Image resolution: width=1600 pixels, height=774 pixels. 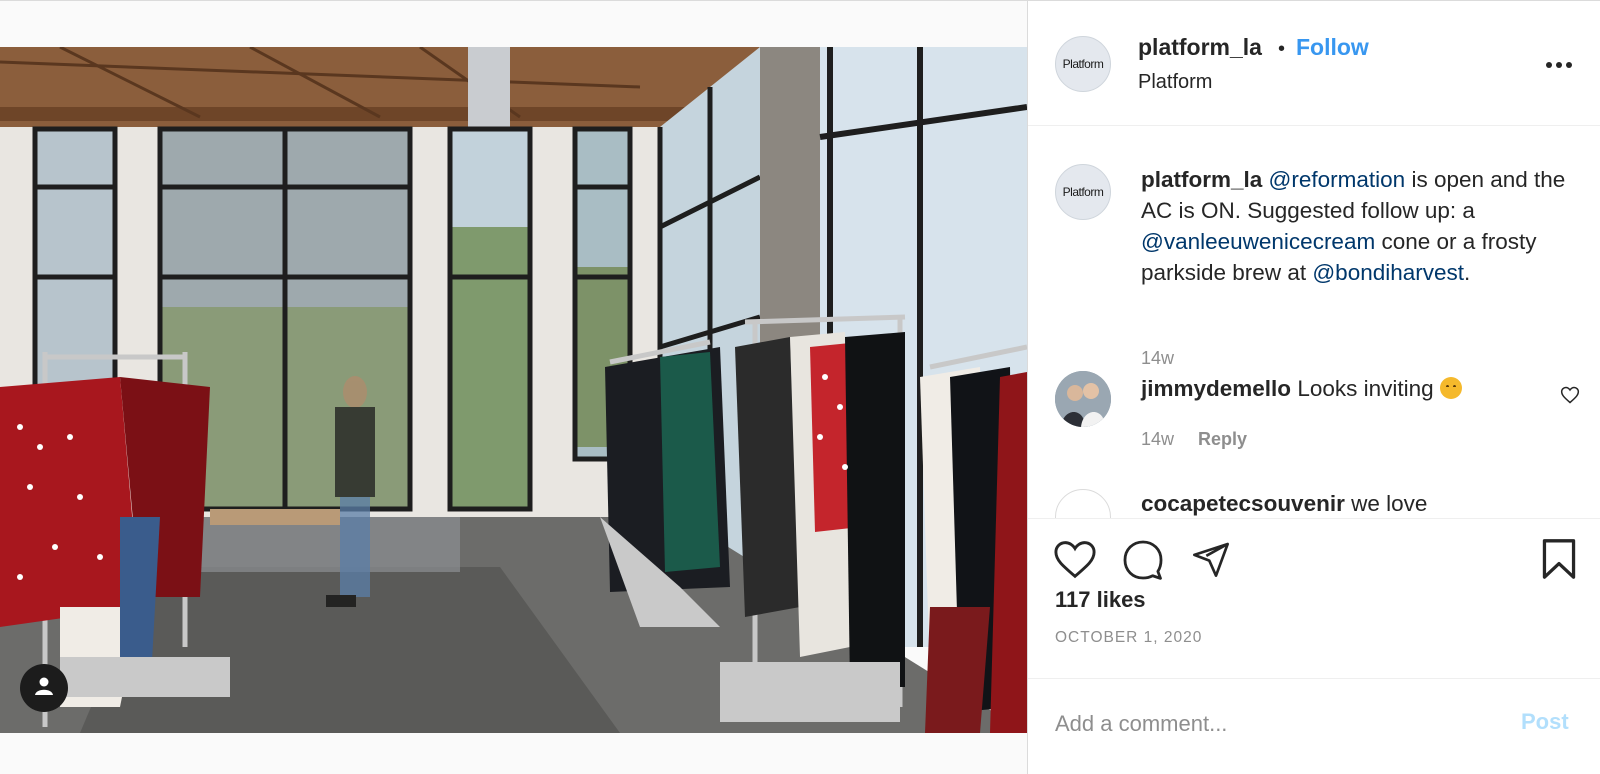 I want to click on comment-body: we love, so click(x=1389, y=503).